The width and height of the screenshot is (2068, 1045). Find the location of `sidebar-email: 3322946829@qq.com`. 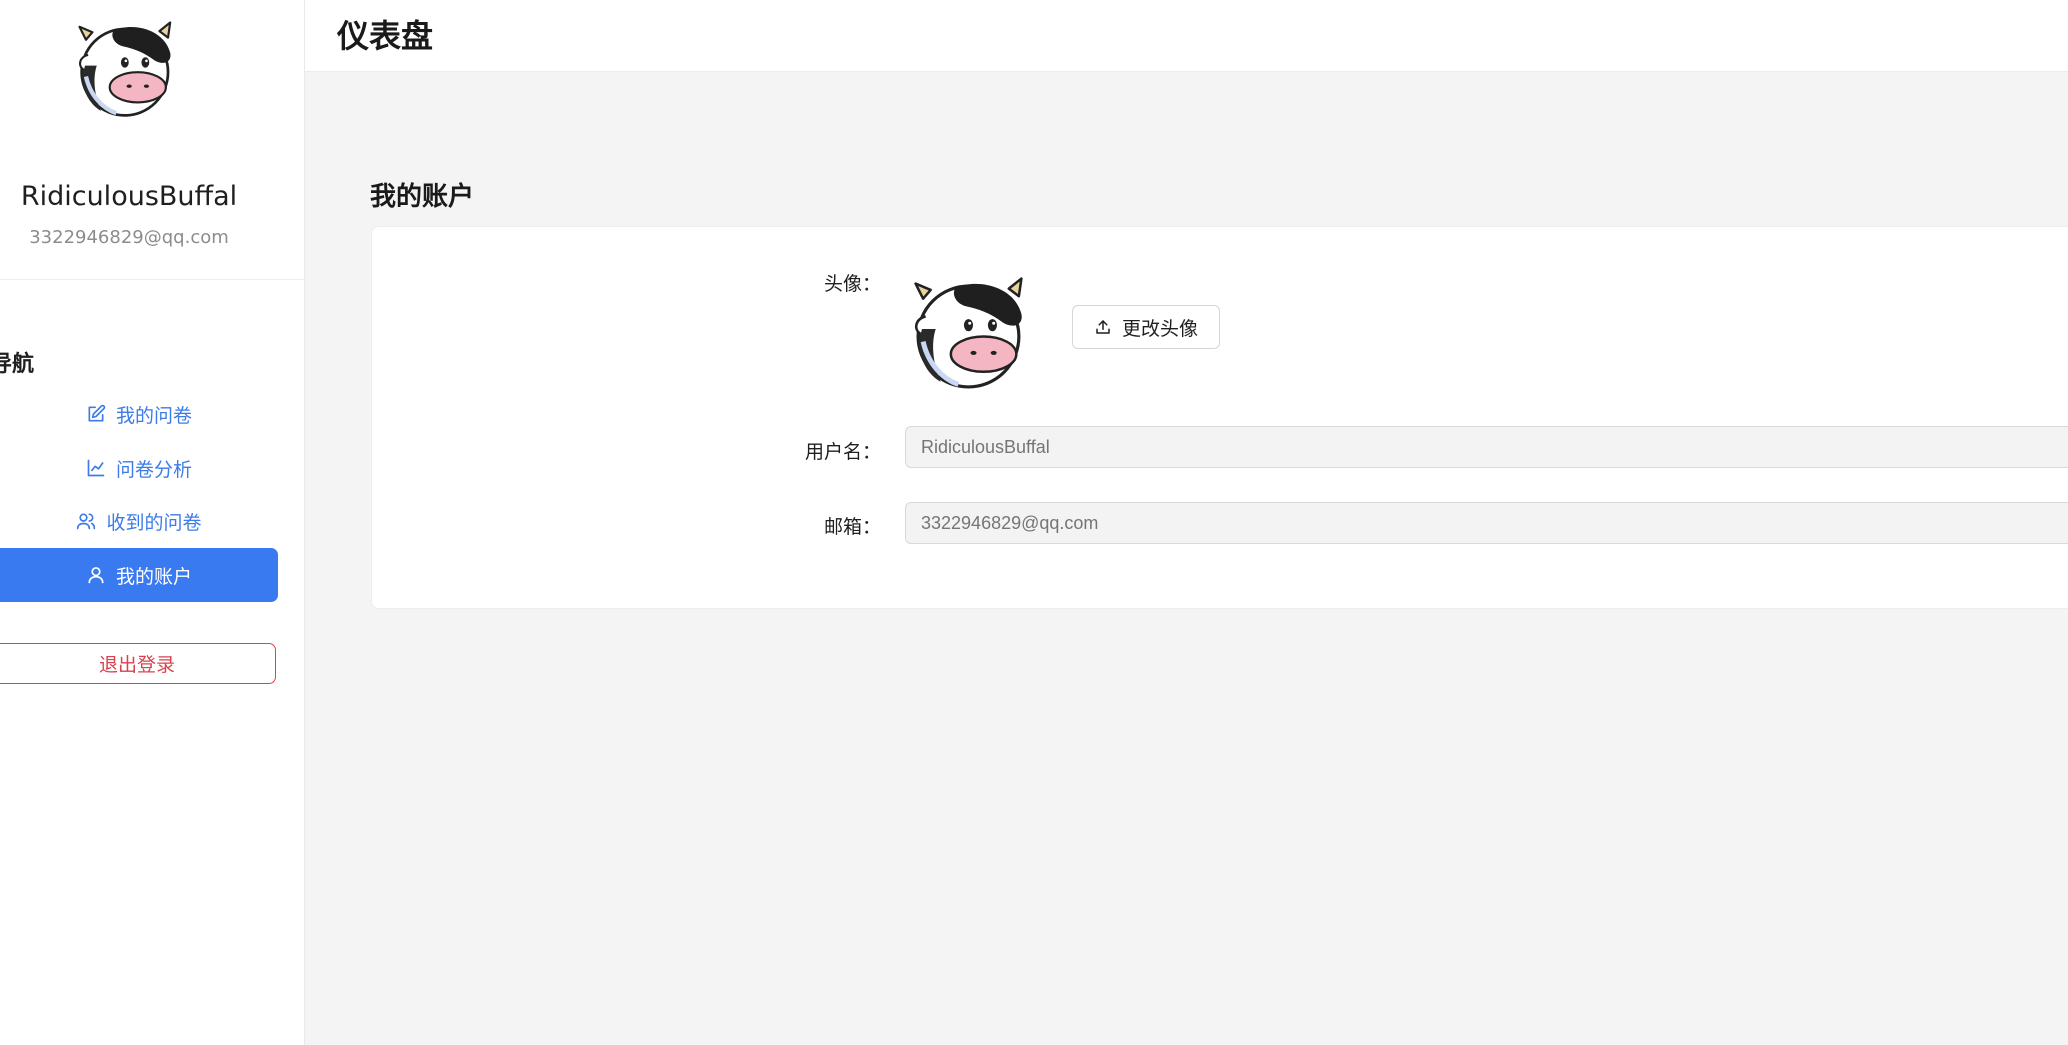

sidebar-email: 3322946829@qq.com is located at coordinates (129, 237).